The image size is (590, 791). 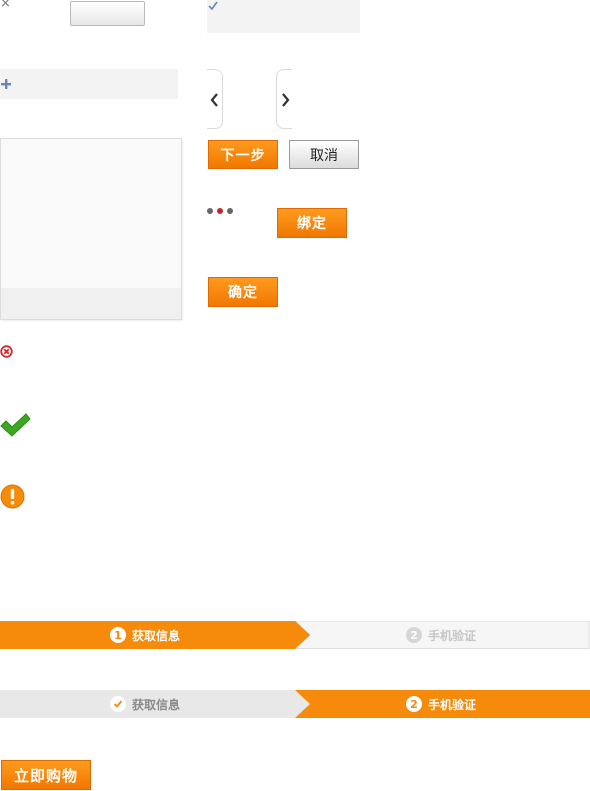 What do you see at coordinates (6, 5) in the screenshot?
I see `close-icon: ×` at bounding box center [6, 5].